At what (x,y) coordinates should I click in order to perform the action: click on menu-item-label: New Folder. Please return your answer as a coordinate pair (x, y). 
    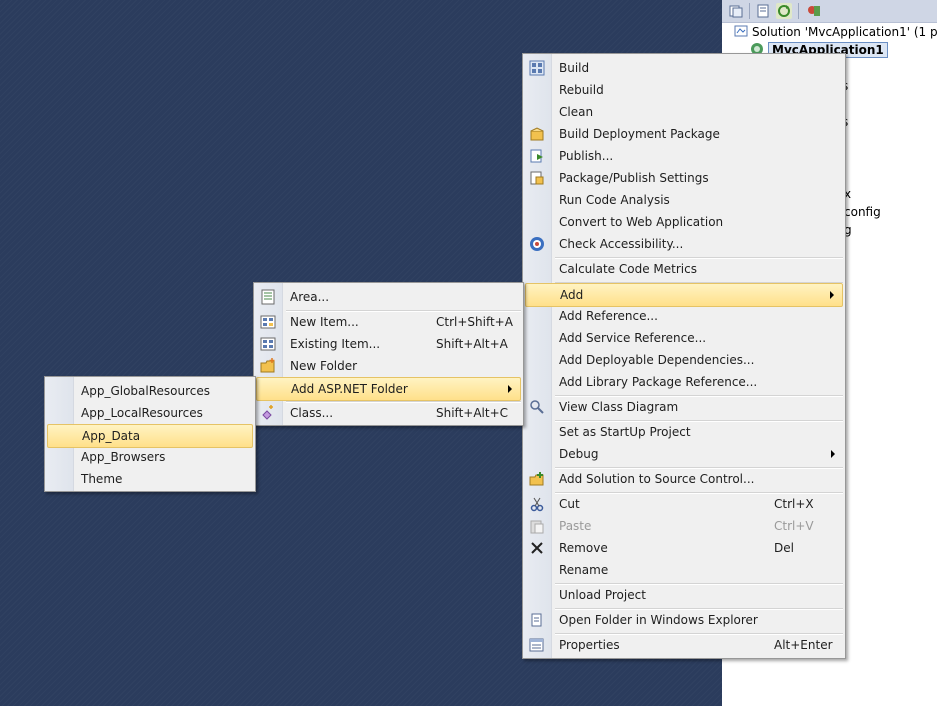
    Looking at the image, I should click on (324, 366).